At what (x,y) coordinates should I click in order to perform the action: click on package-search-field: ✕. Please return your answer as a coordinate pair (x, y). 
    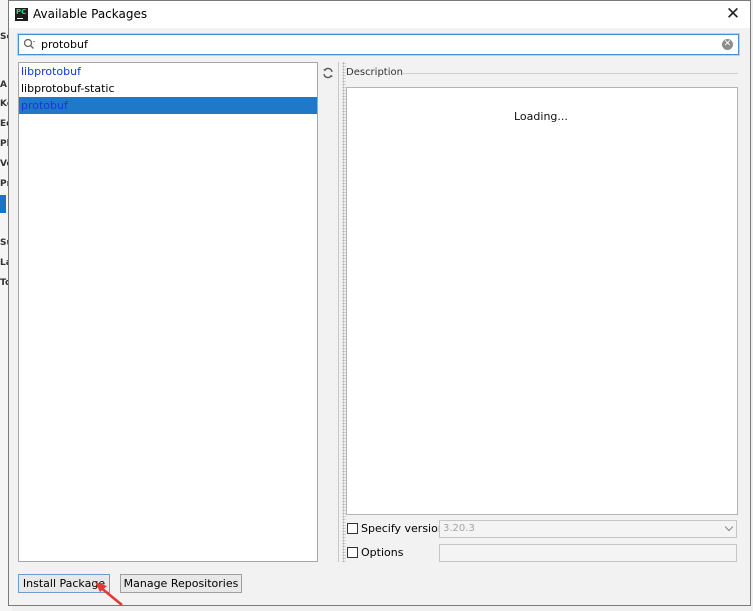
    Looking at the image, I should click on (378, 44).